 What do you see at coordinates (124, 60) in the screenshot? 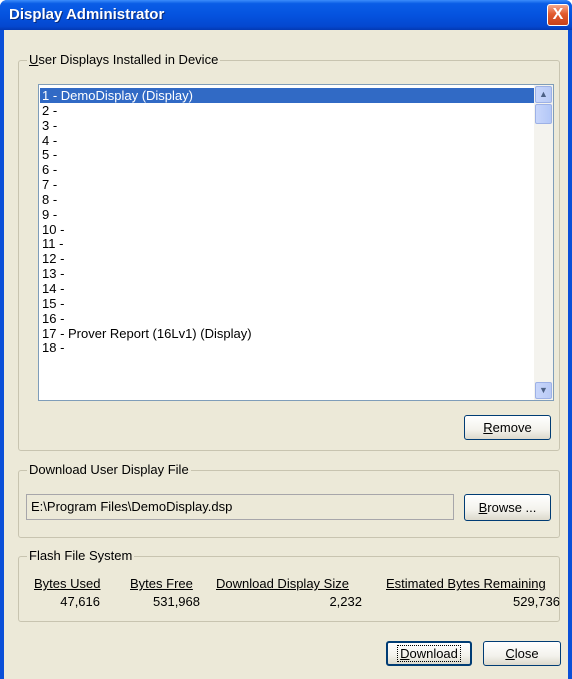
I see `user-displays-group-label: User Displays Installed in Device` at bounding box center [124, 60].